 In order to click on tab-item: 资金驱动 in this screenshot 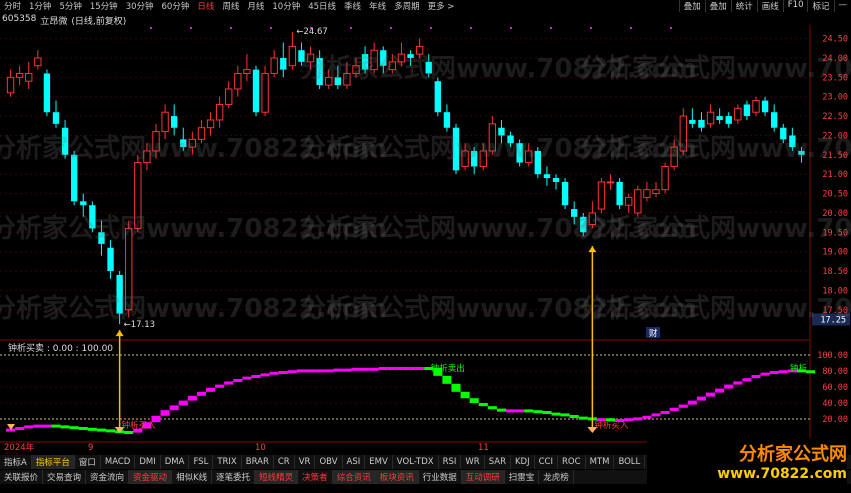, I will do `click(151, 477)`.